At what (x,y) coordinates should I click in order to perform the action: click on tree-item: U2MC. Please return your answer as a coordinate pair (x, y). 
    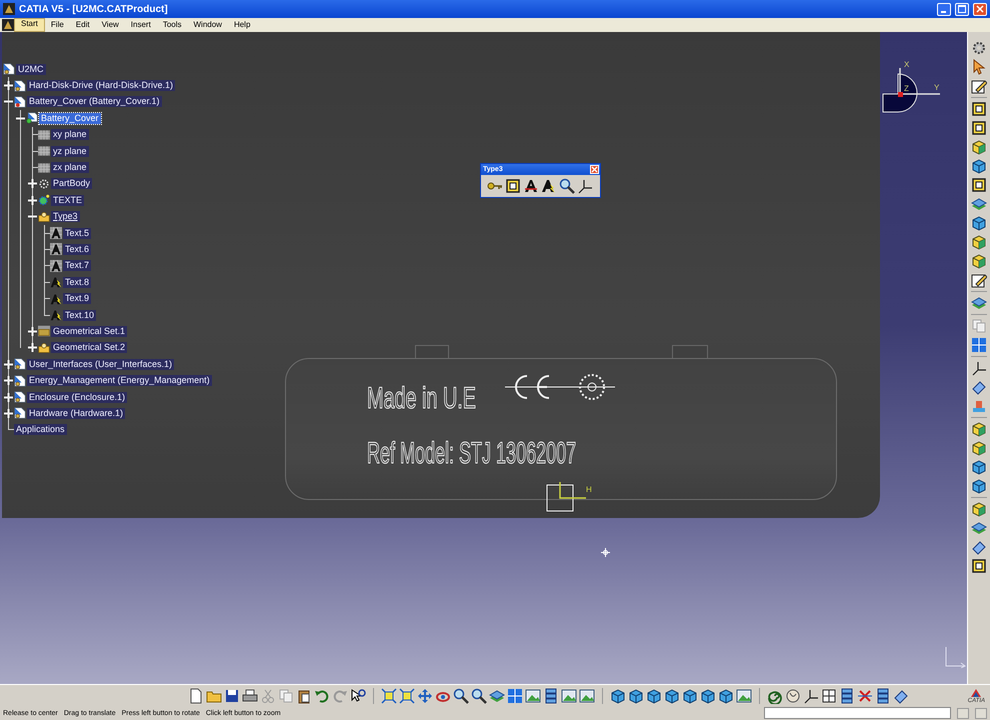
    Looking at the image, I should click on (31, 69).